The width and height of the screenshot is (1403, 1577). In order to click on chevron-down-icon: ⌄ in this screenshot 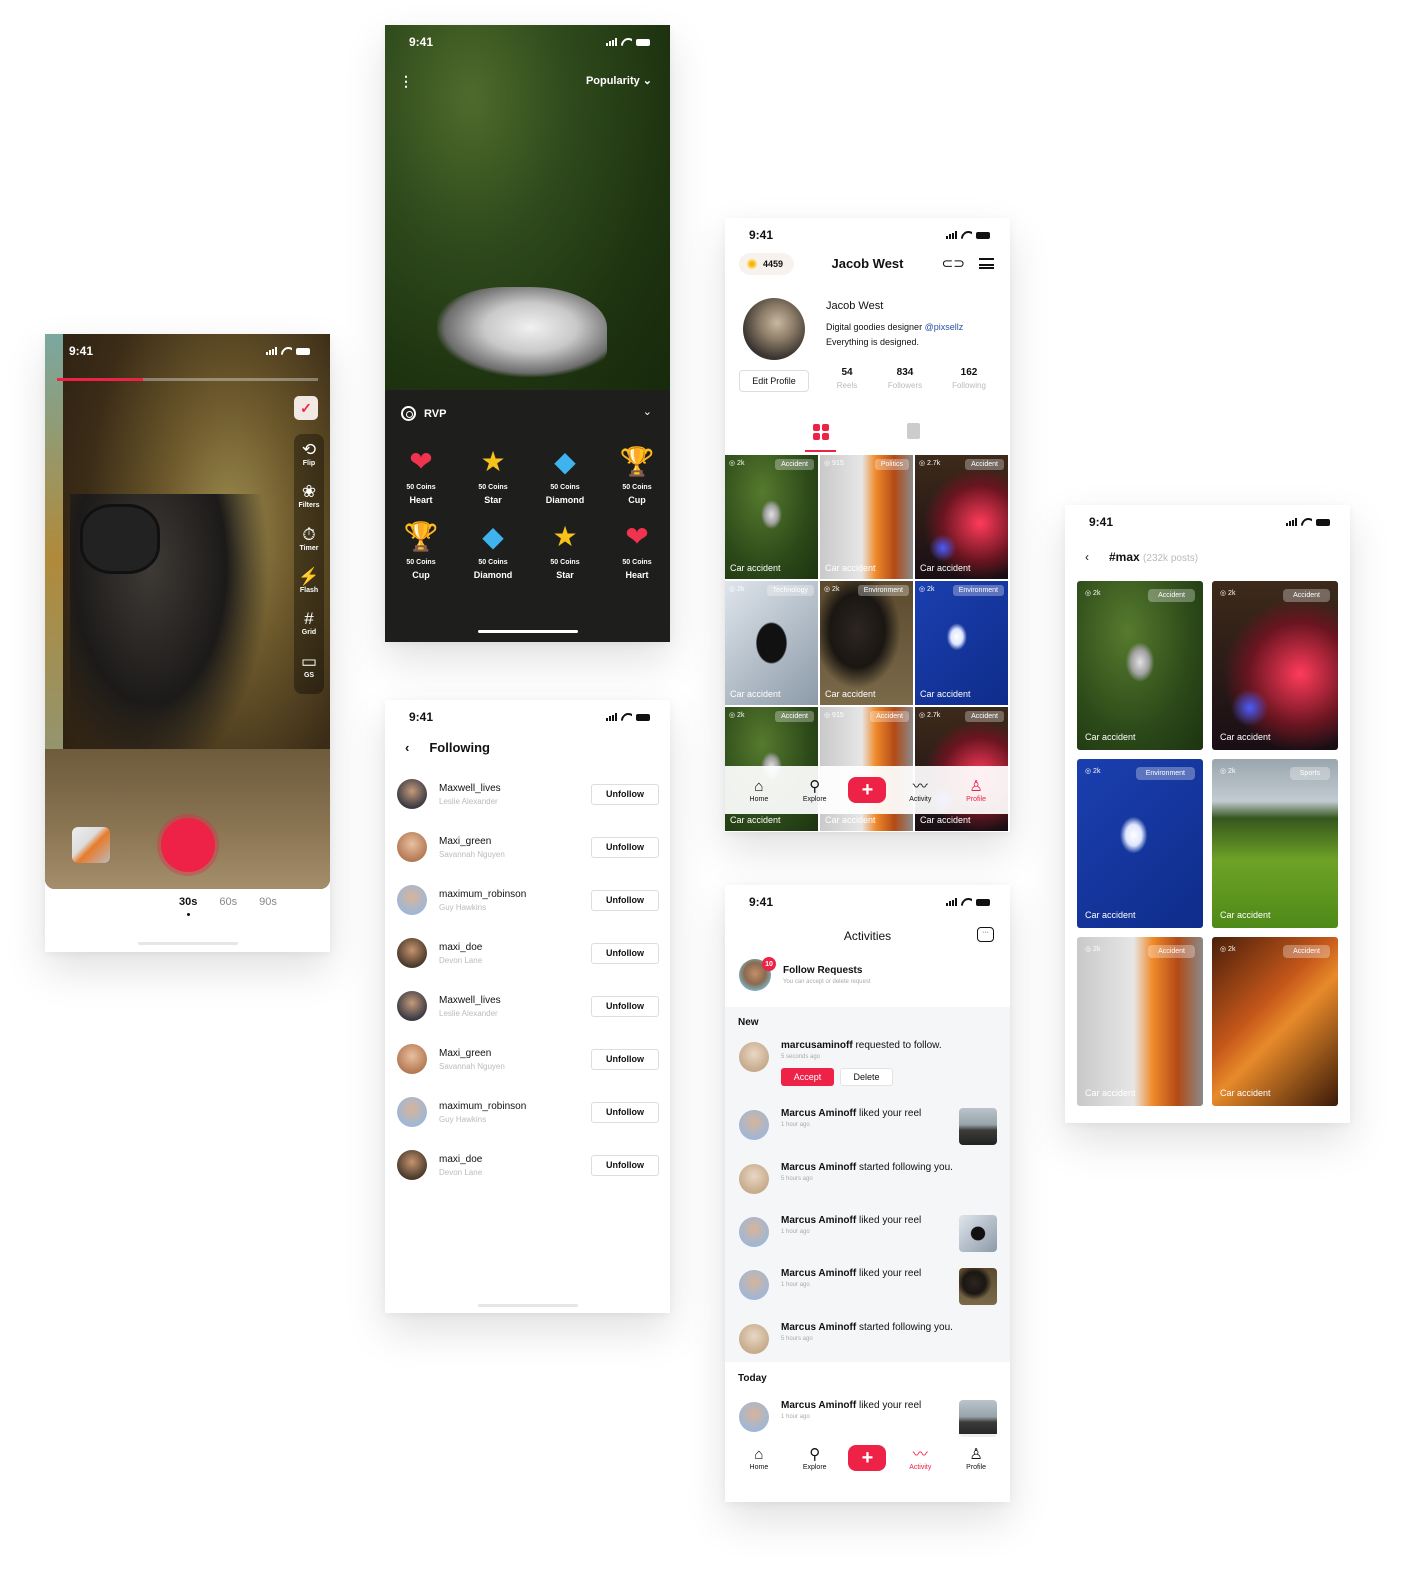, I will do `click(647, 411)`.